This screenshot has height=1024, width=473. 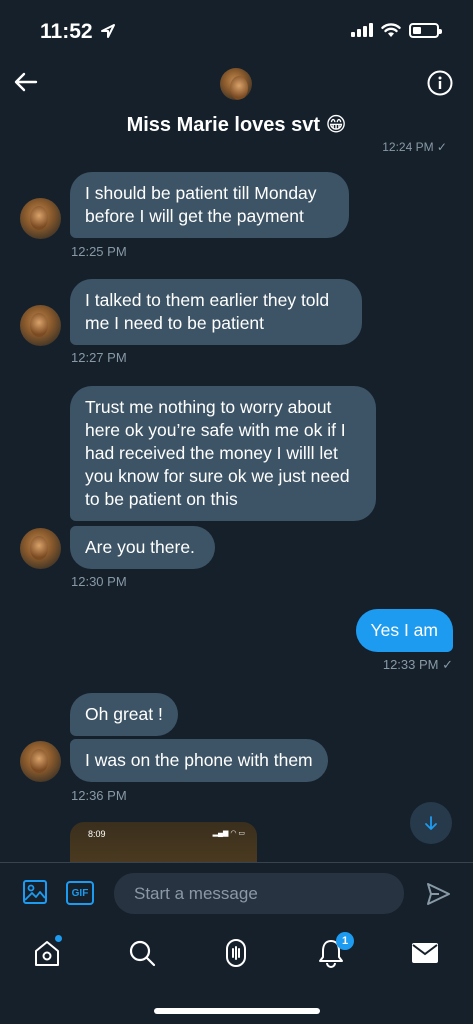 I want to click on preview-status-icons: ▂▄▆ ◠ ▭, so click(x=228, y=833).